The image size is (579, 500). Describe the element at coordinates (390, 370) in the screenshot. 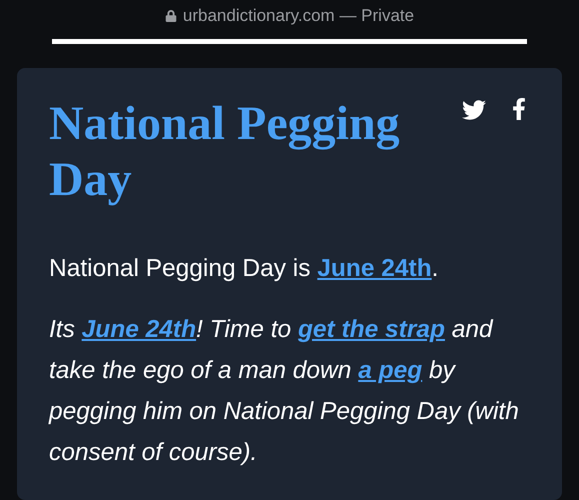

I see `term-link: a peg` at that location.